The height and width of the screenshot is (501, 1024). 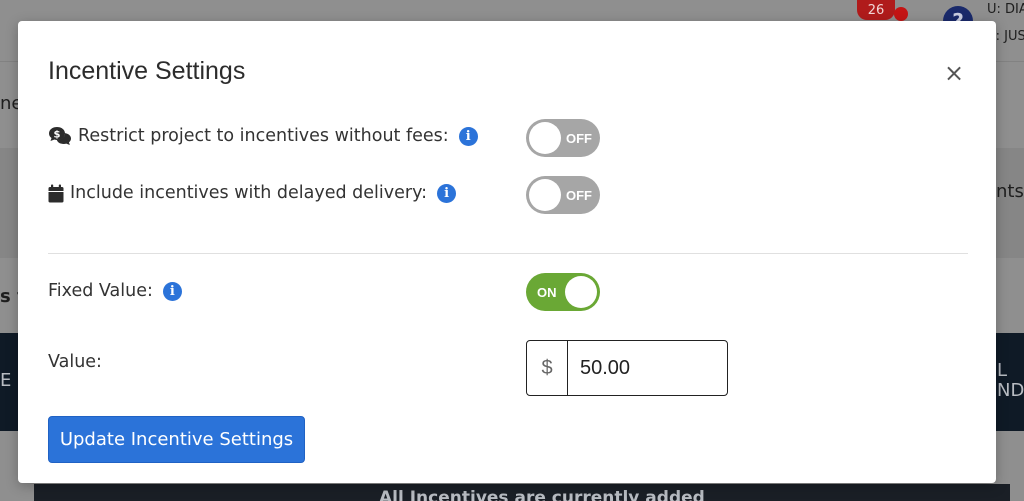 I want to click on currency-addon: $, so click(x=547, y=368).